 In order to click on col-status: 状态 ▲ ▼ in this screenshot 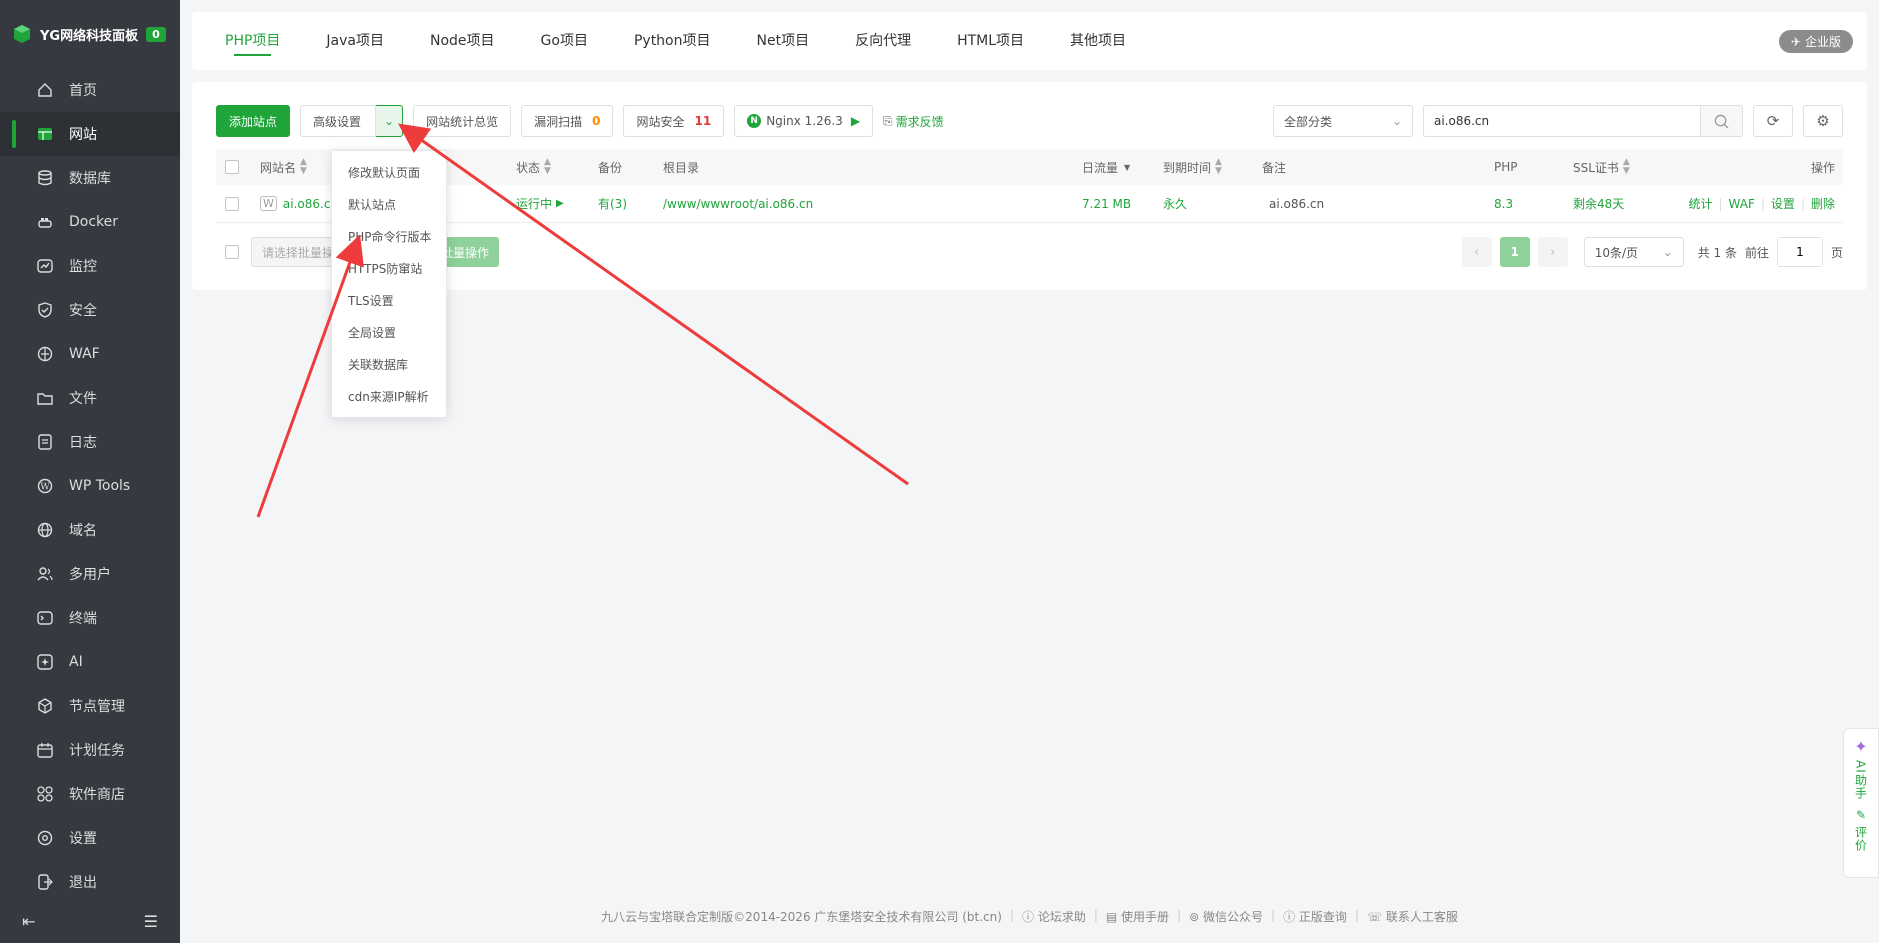, I will do `click(533, 167)`.